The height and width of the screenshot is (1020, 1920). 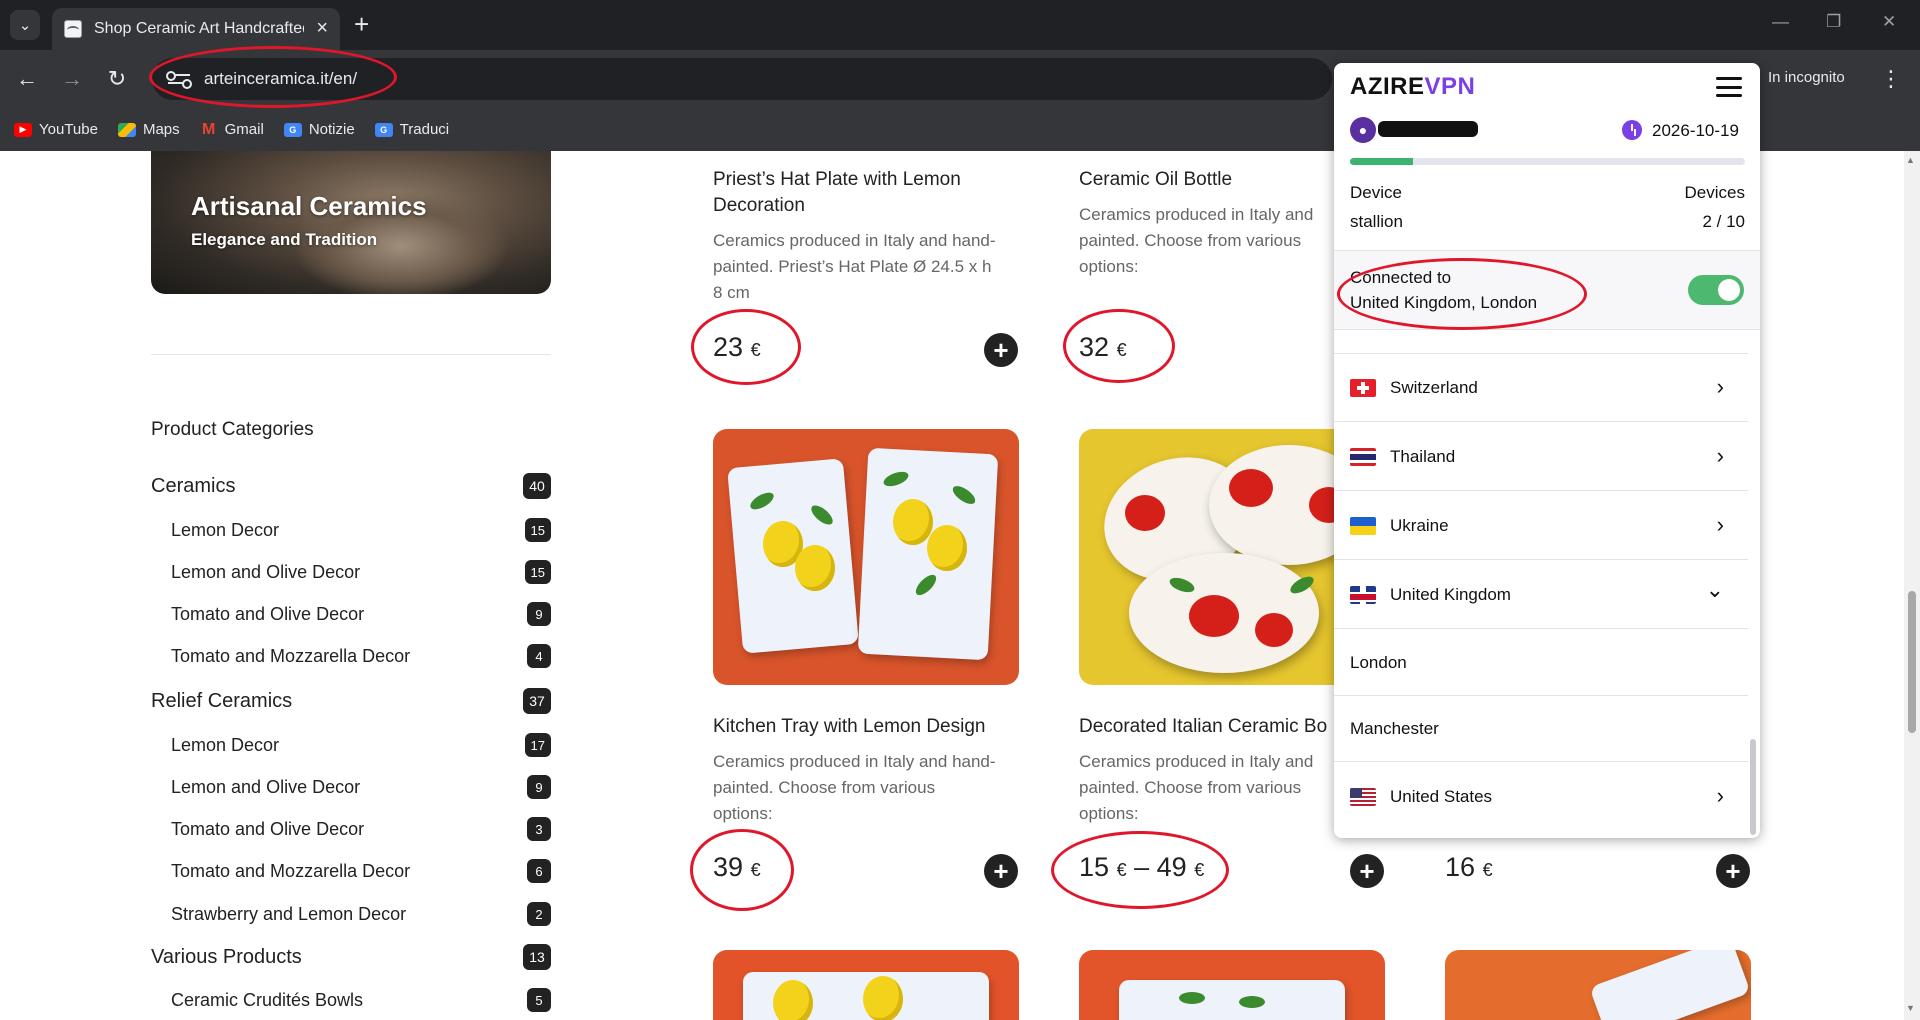 I want to click on browser-tab: Shop Ceramic Art Handcrafted C ×, so click(x=196, y=29).